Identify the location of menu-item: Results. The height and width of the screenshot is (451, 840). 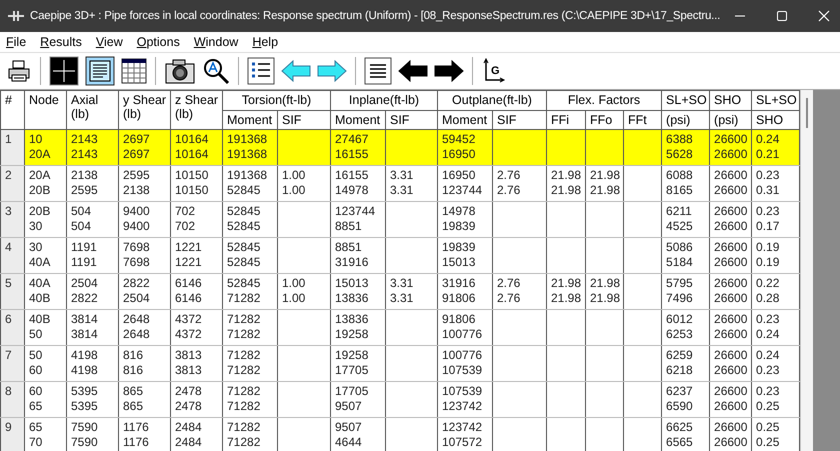
(61, 42).